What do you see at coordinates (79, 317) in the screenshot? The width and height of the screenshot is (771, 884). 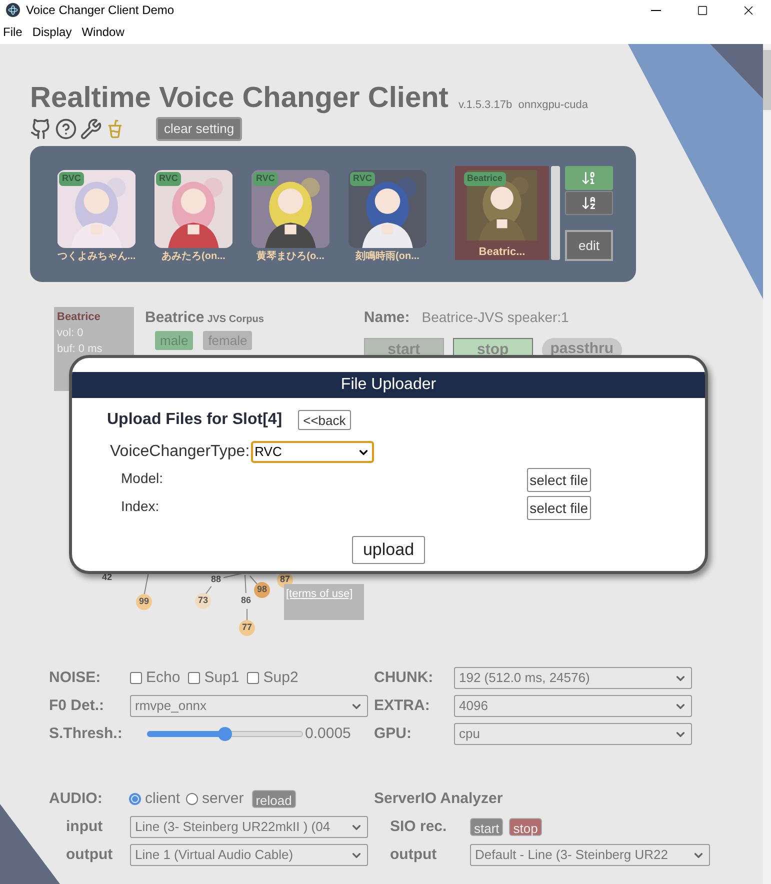 I see `status-model: Beatrice` at bounding box center [79, 317].